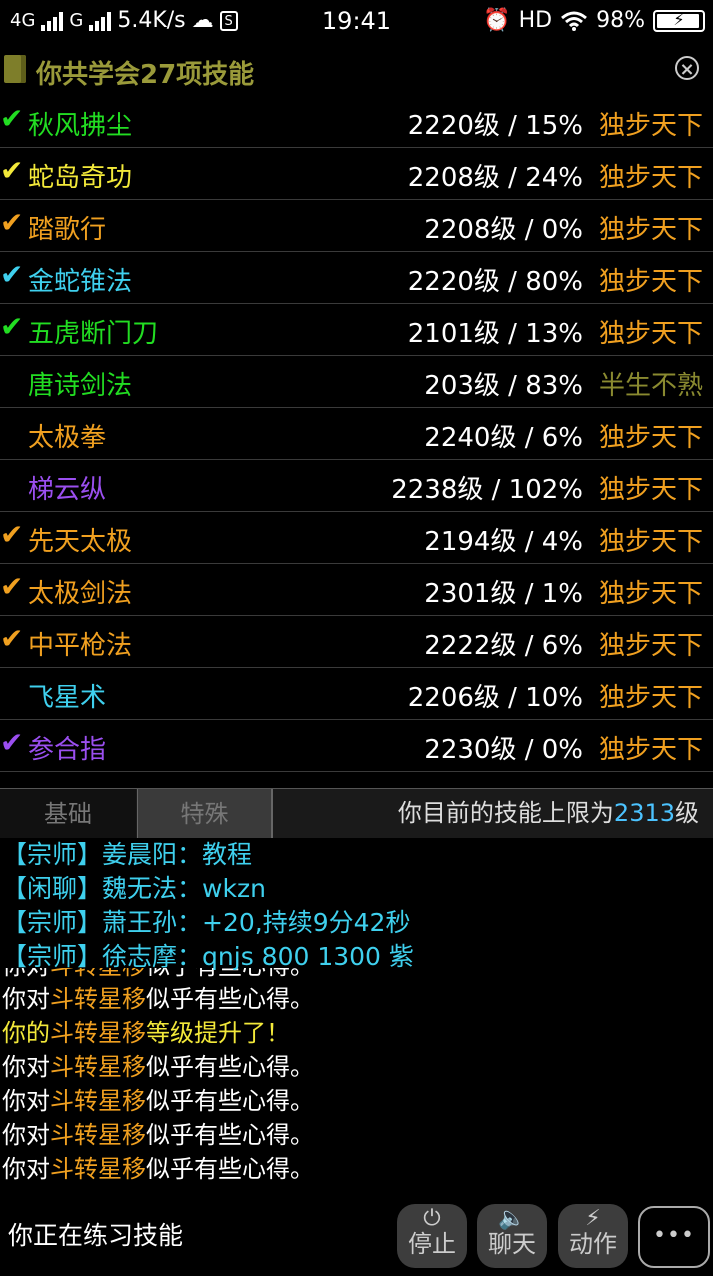 The width and height of the screenshot is (713, 1276). Describe the element at coordinates (432, 1218) in the screenshot. I see `power-icon: ⏻` at that location.